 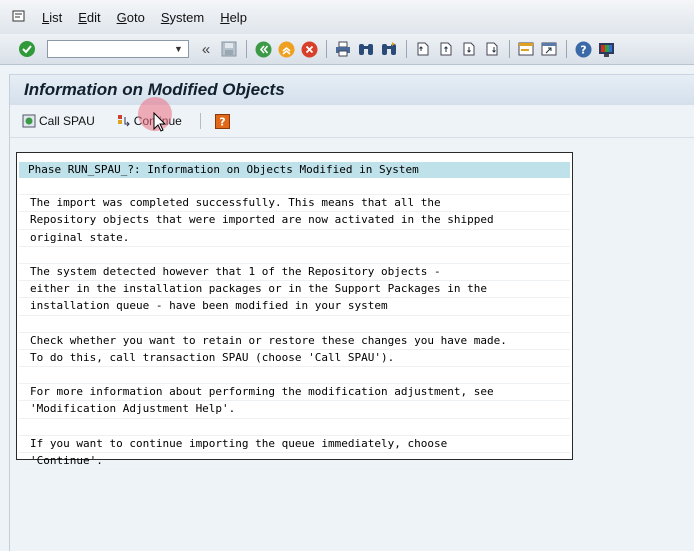 What do you see at coordinates (446, 49) in the screenshot?
I see `previous-page-icon` at bounding box center [446, 49].